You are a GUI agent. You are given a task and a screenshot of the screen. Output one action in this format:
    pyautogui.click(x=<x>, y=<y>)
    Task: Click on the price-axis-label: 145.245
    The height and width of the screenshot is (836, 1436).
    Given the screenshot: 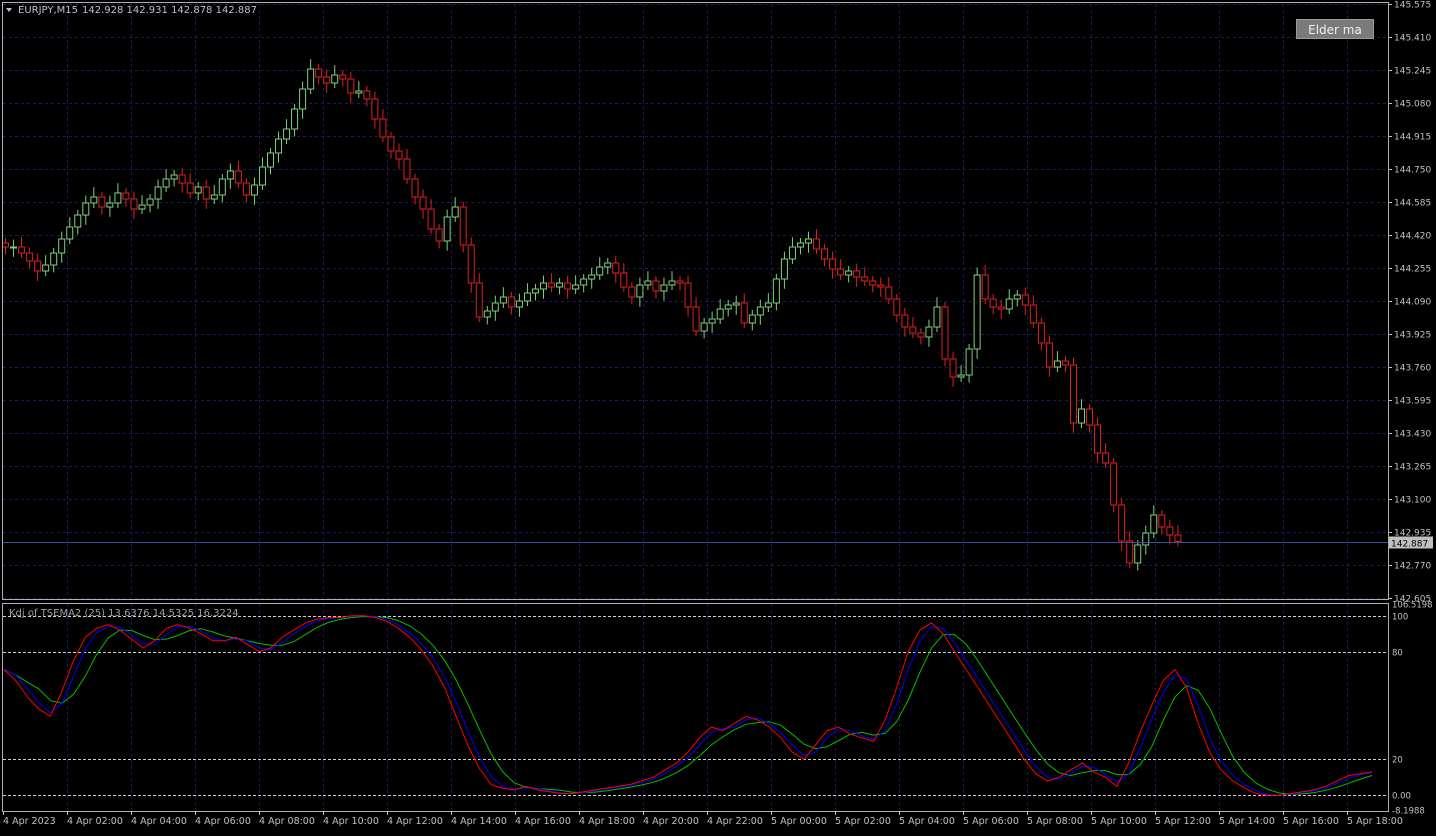 What is the action you would take?
    pyautogui.click(x=1412, y=72)
    